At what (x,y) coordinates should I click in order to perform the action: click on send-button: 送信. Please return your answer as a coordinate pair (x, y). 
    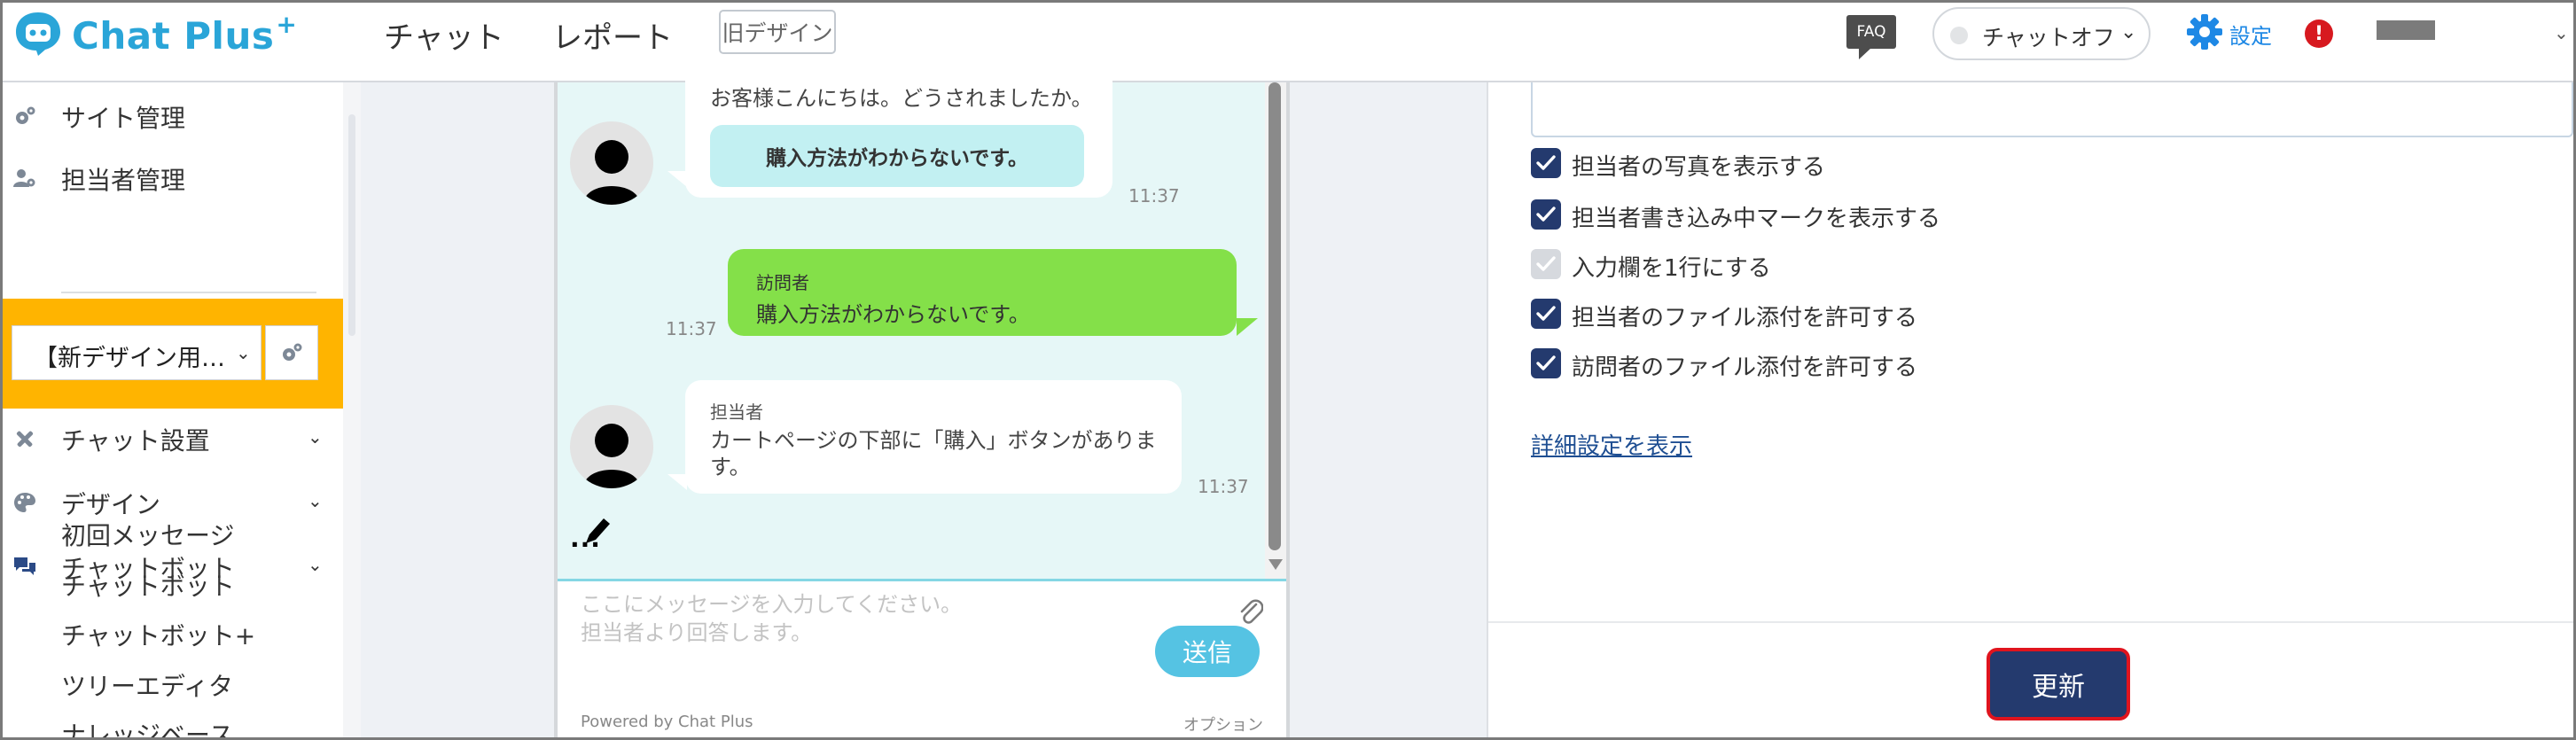
    Looking at the image, I should click on (1207, 651).